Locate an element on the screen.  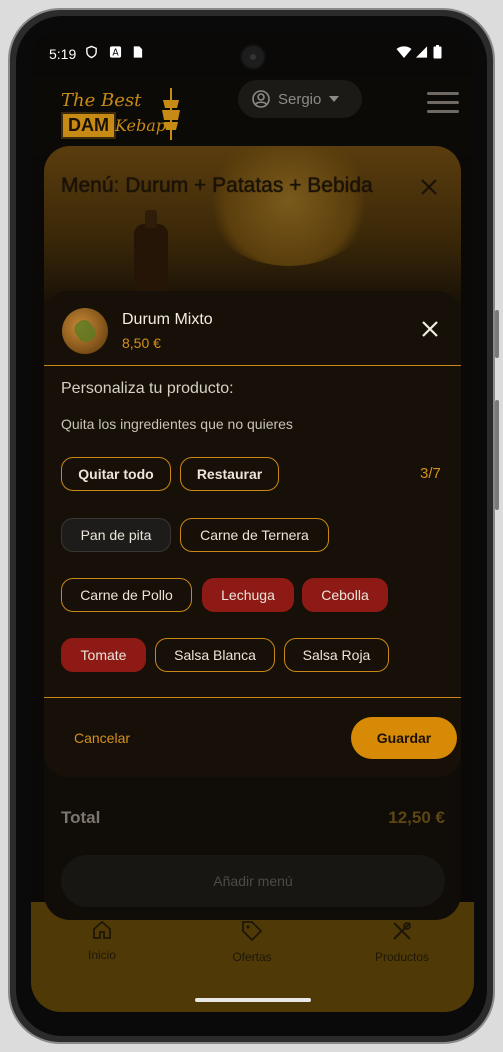
nav-item-productos: Productos is located at coordinates (402, 942).